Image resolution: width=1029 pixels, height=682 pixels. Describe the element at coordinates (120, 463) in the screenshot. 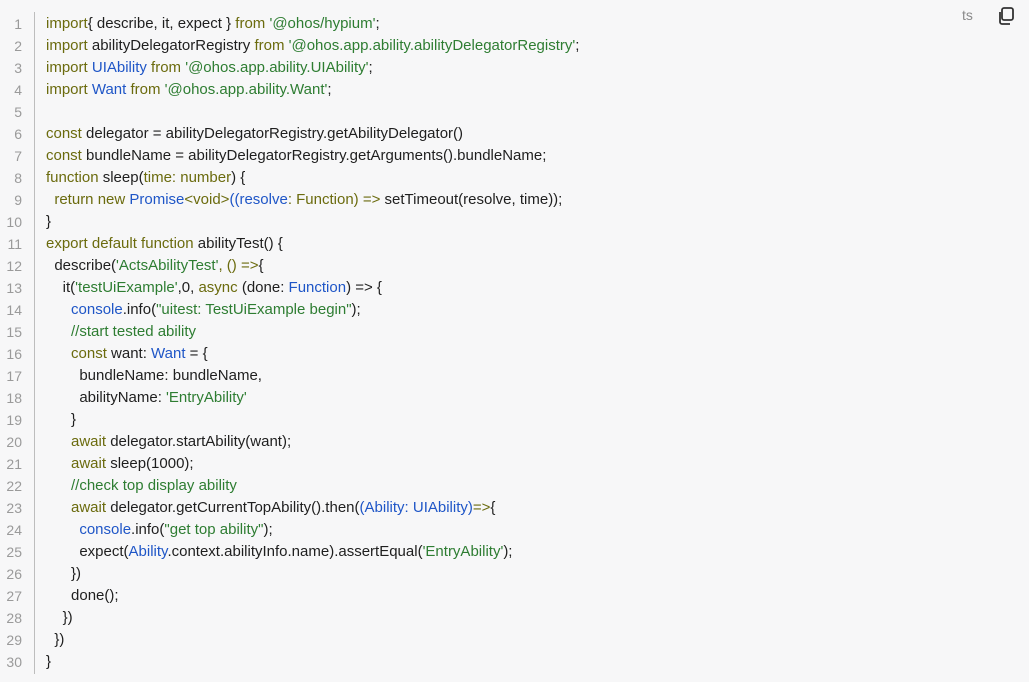

I see `line-code: await sleep(1000);` at that location.